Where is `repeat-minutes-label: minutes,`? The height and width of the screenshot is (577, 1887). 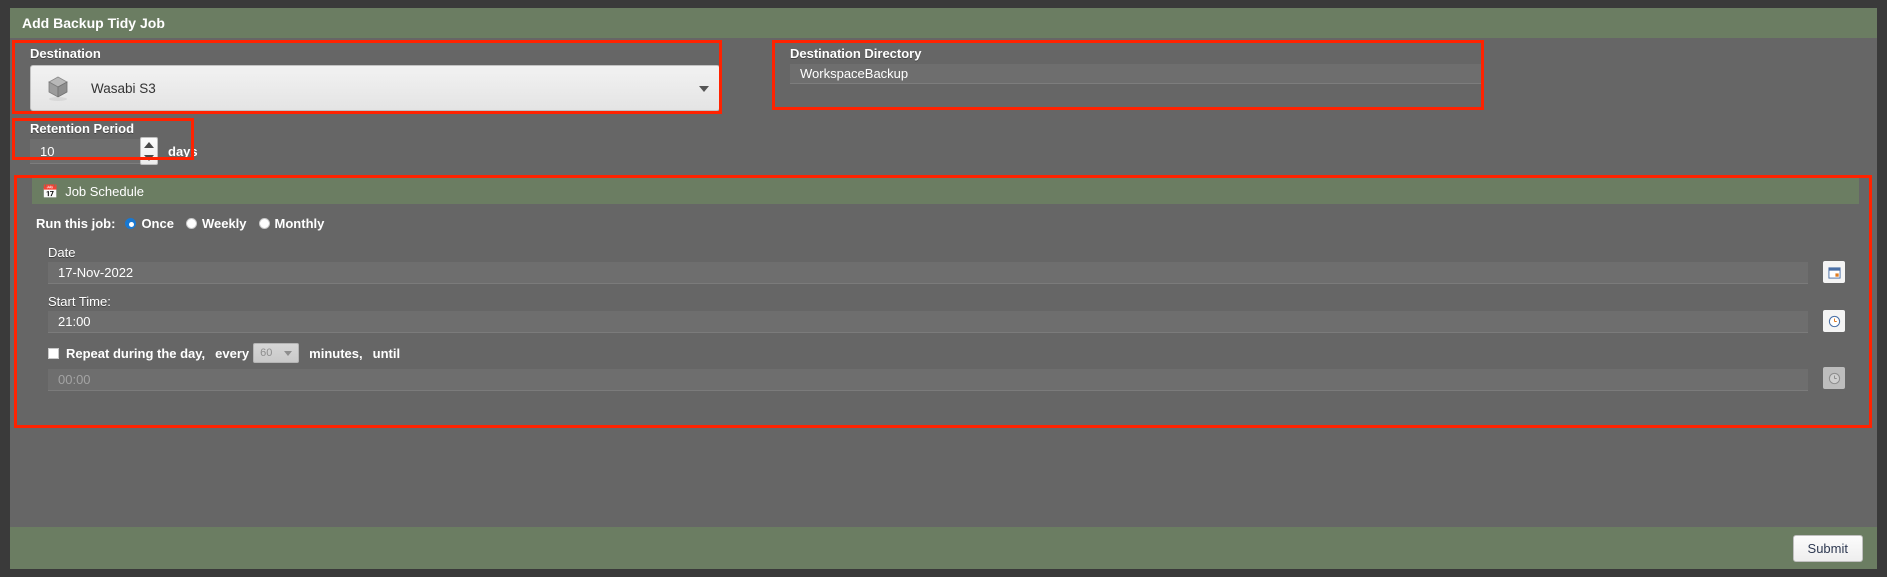 repeat-minutes-label: minutes, is located at coordinates (336, 353).